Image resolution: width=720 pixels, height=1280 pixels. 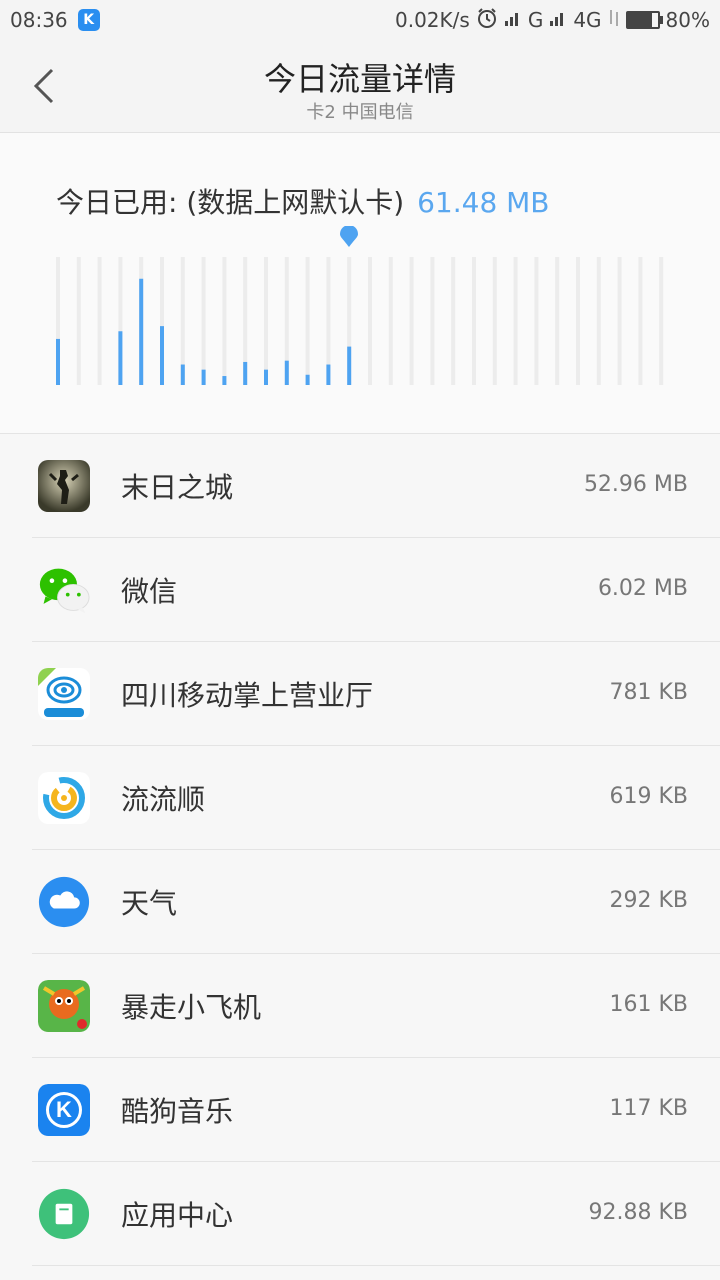 What do you see at coordinates (360, 1006) in the screenshot?
I see `app-row: 暴走小飞机 161 KB` at bounding box center [360, 1006].